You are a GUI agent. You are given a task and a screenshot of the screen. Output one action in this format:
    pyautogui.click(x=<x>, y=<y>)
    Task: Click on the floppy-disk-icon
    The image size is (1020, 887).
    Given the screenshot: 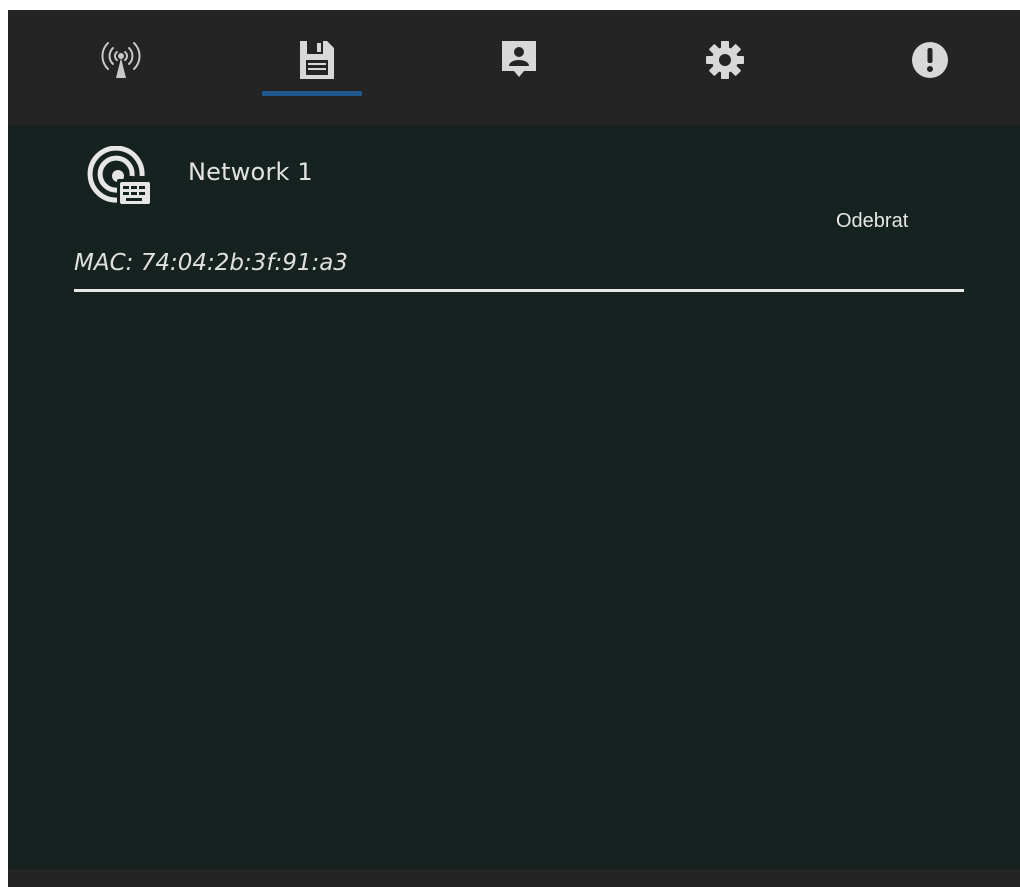 What is the action you would take?
    pyautogui.click(x=317, y=60)
    